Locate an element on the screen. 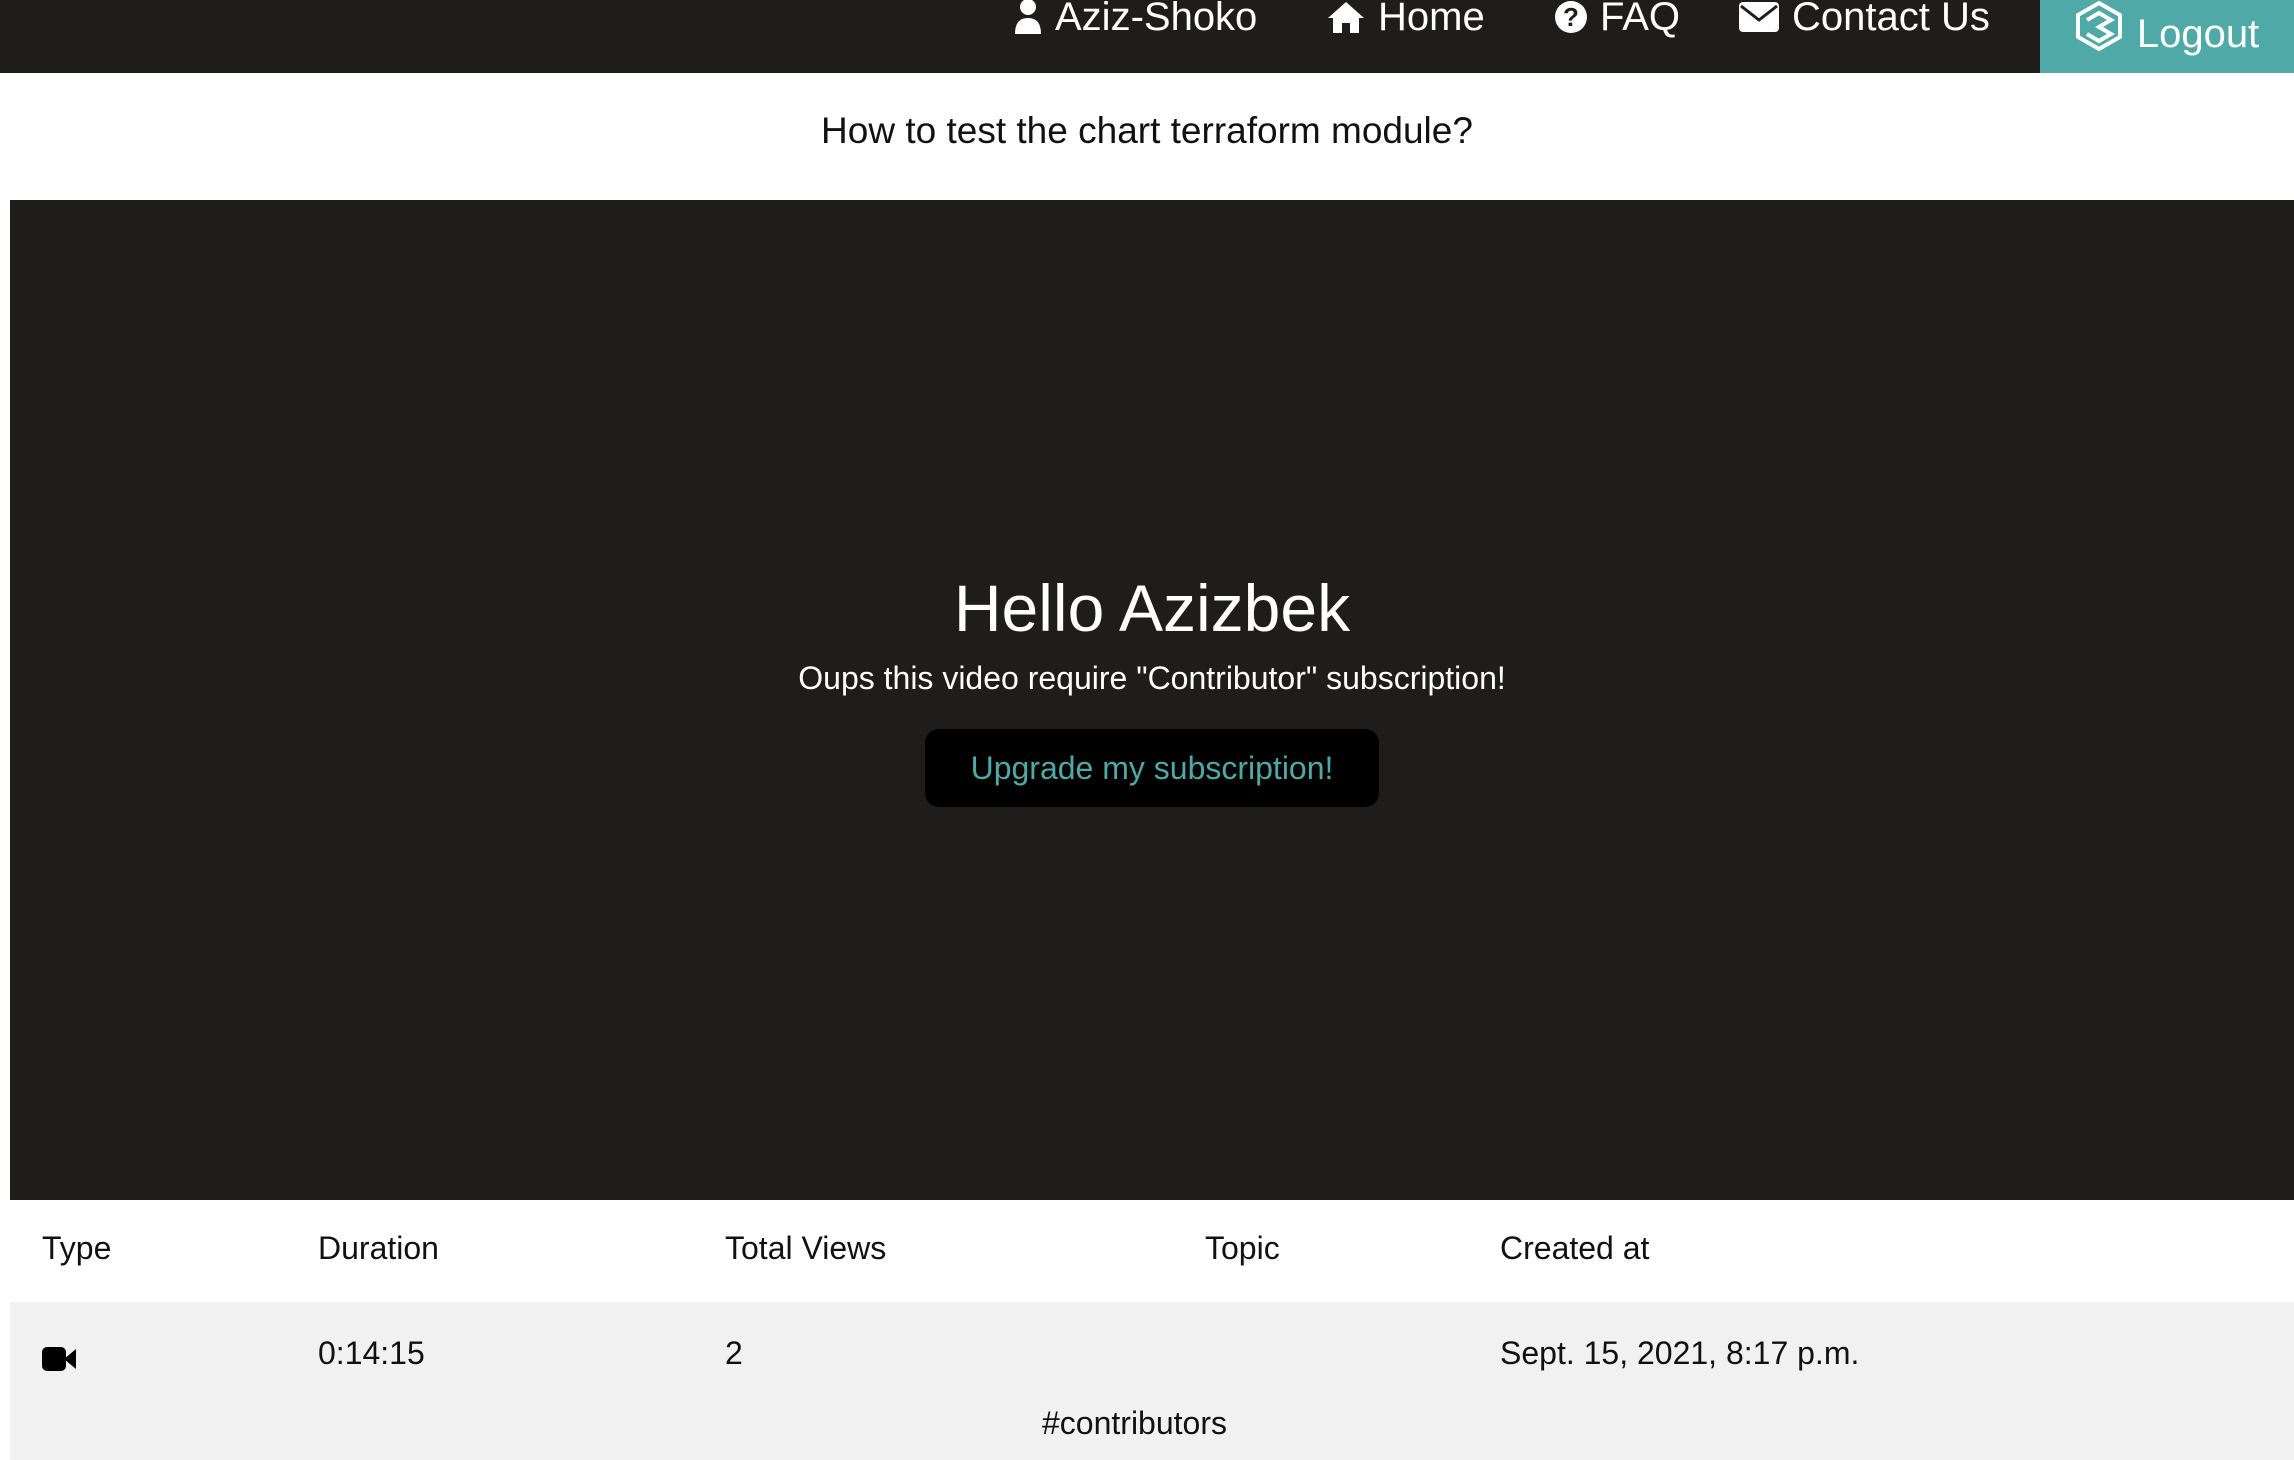 The height and width of the screenshot is (1460, 2294). top-navbar: Aziz-Shoko Home ? FAQ Contact Us Logout is located at coordinates (1147, 36).